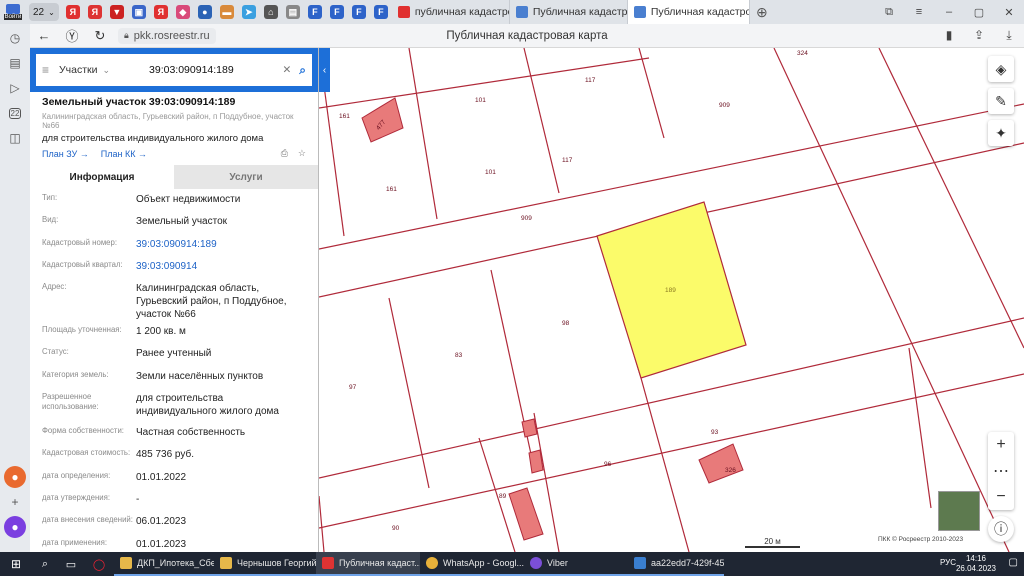 Image resolution: width=1024 pixels, height=576 pixels. Describe the element at coordinates (526, 514) in the screenshot. I see `building` at that location.